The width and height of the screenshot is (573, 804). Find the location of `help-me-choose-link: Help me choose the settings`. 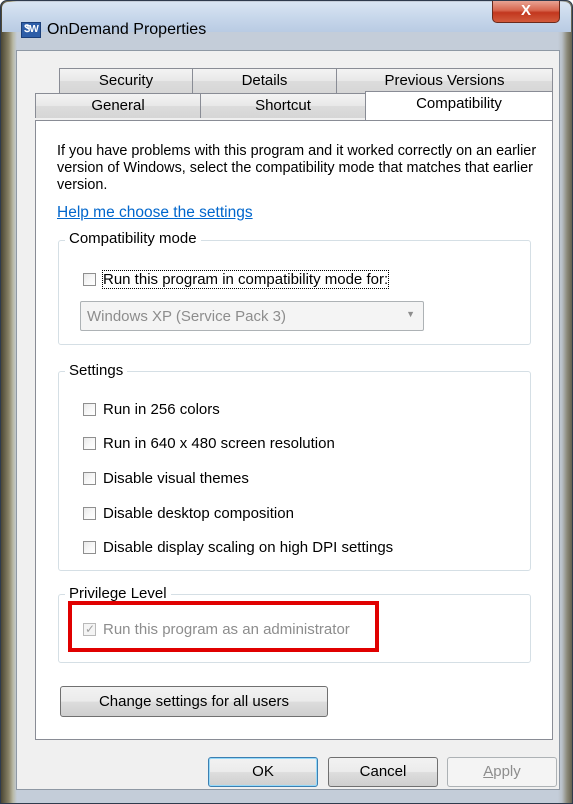

help-me-choose-link: Help me choose the settings is located at coordinates (155, 213).